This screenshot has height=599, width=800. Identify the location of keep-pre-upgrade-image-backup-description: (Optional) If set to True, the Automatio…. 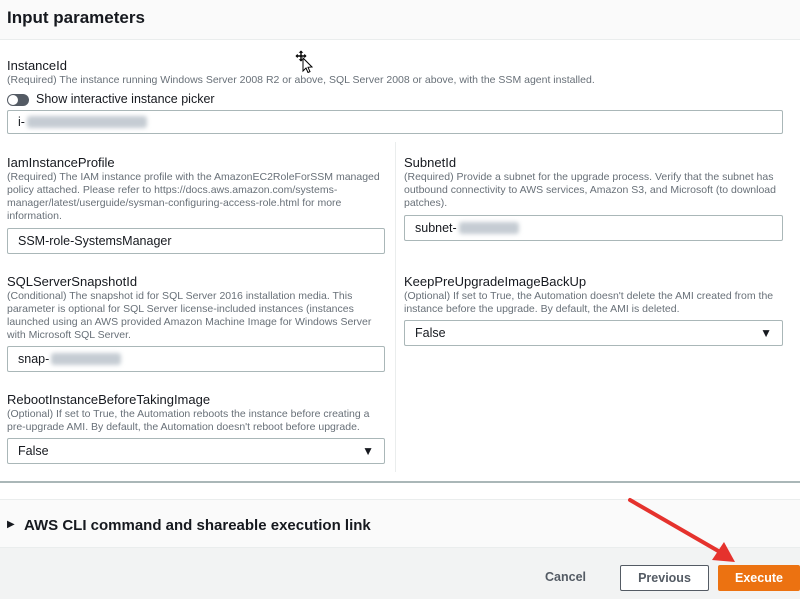
(589, 302).